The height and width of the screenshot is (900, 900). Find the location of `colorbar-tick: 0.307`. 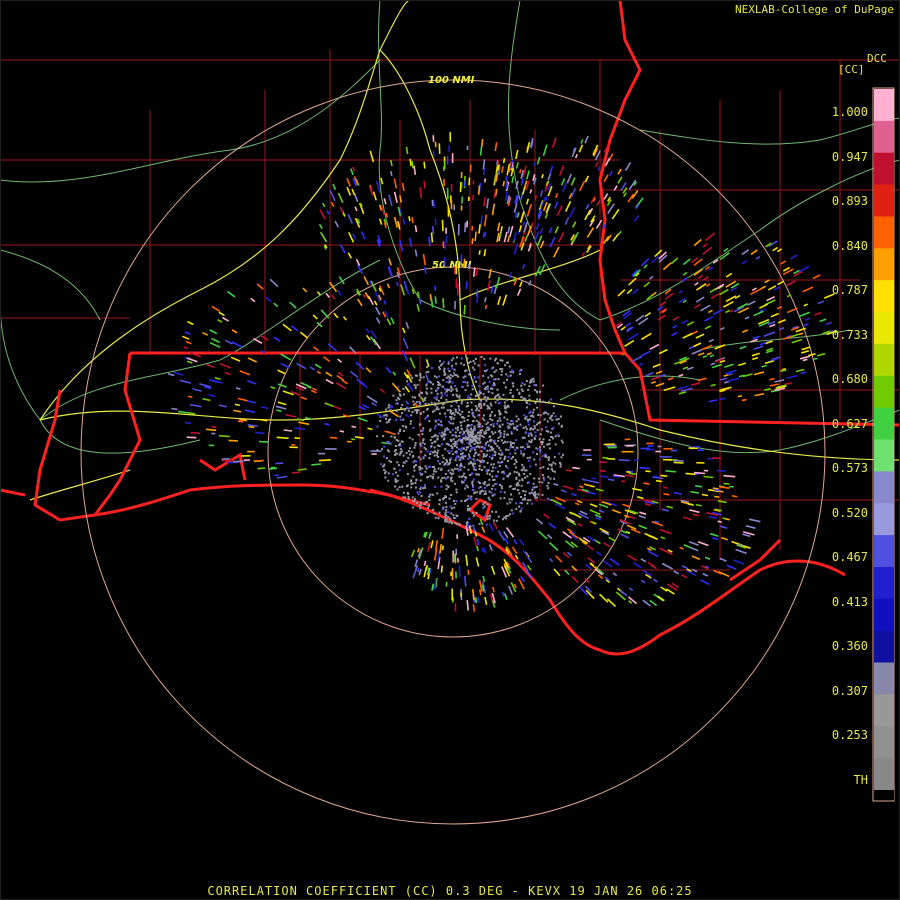

colorbar-tick: 0.307 is located at coordinates (849, 690).